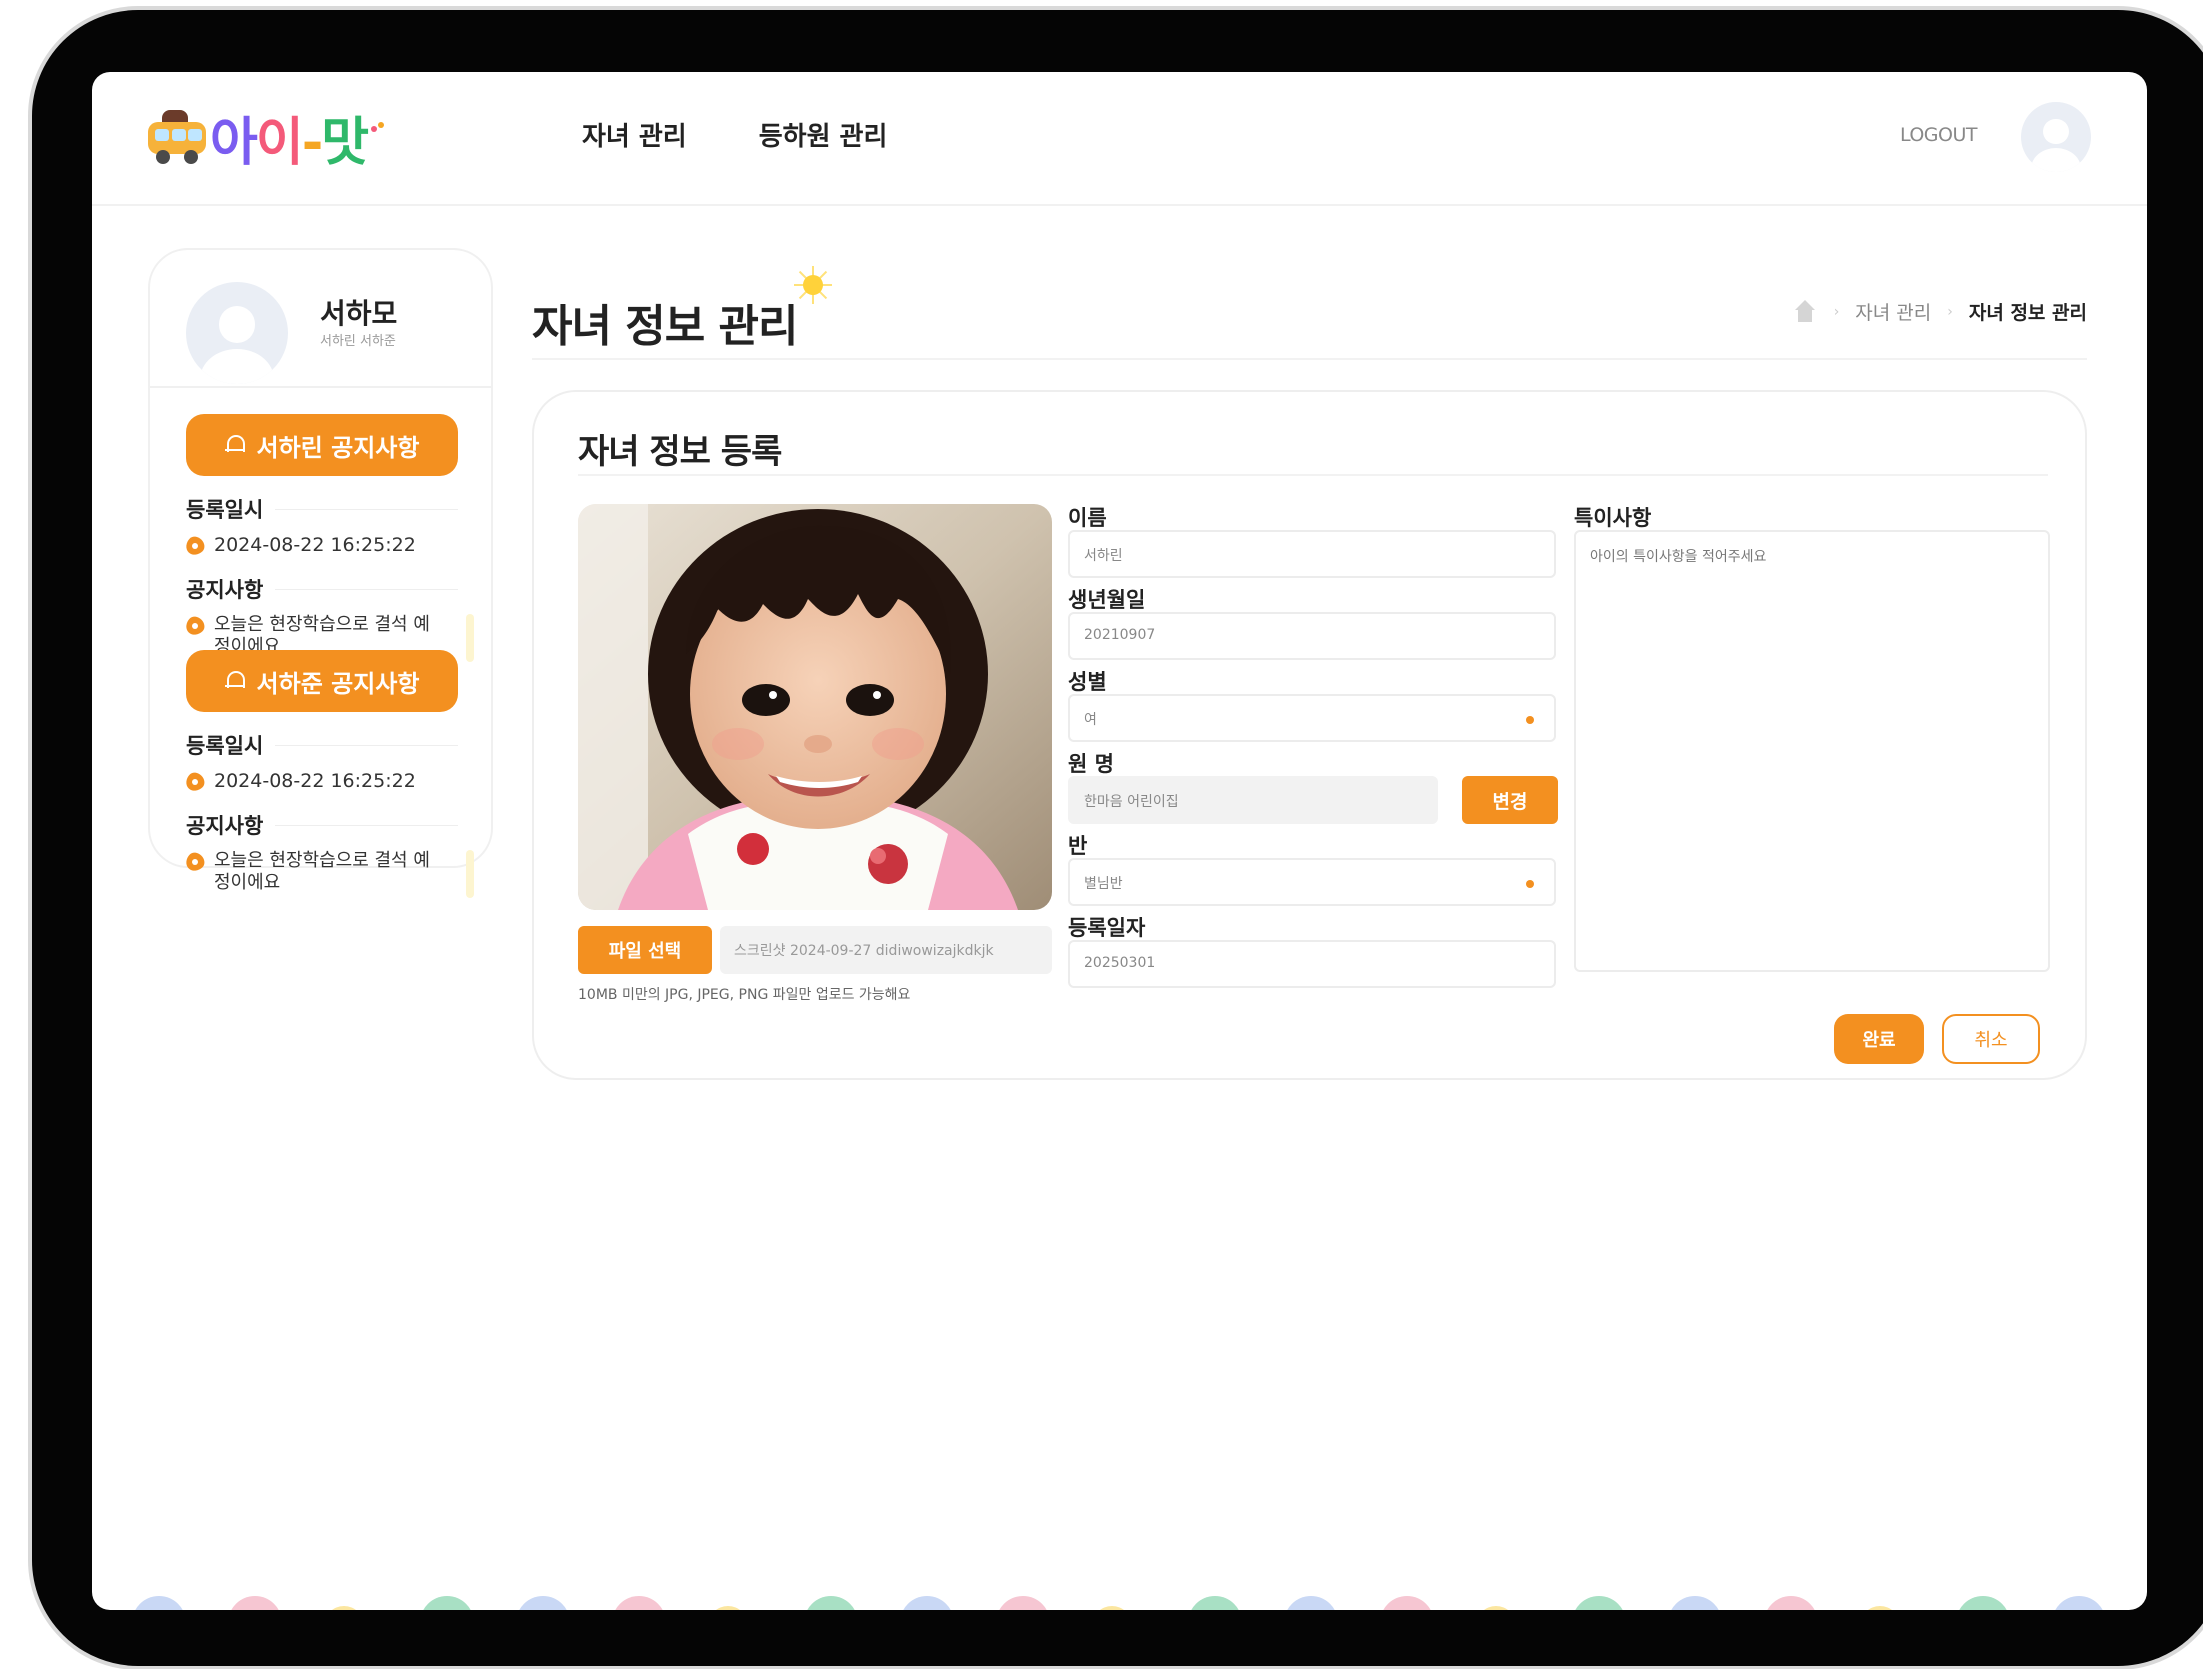  Describe the element at coordinates (1805, 311) in the screenshot. I see `home-icon` at that location.